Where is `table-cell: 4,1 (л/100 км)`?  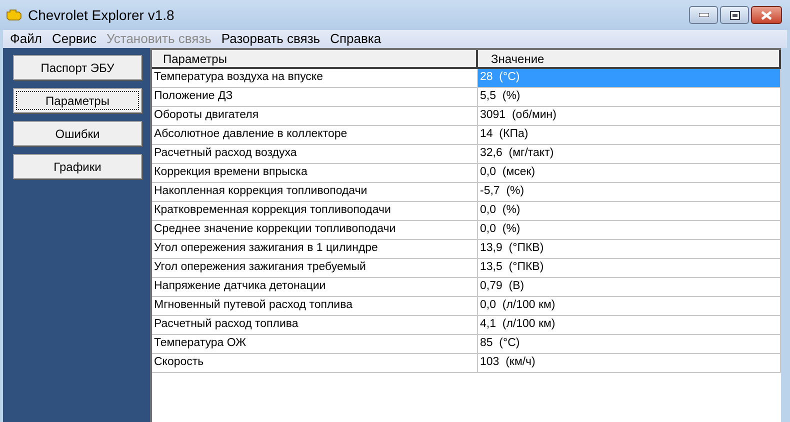
table-cell: 4,1 (л/100 км) is located at coordinates (629, 325).